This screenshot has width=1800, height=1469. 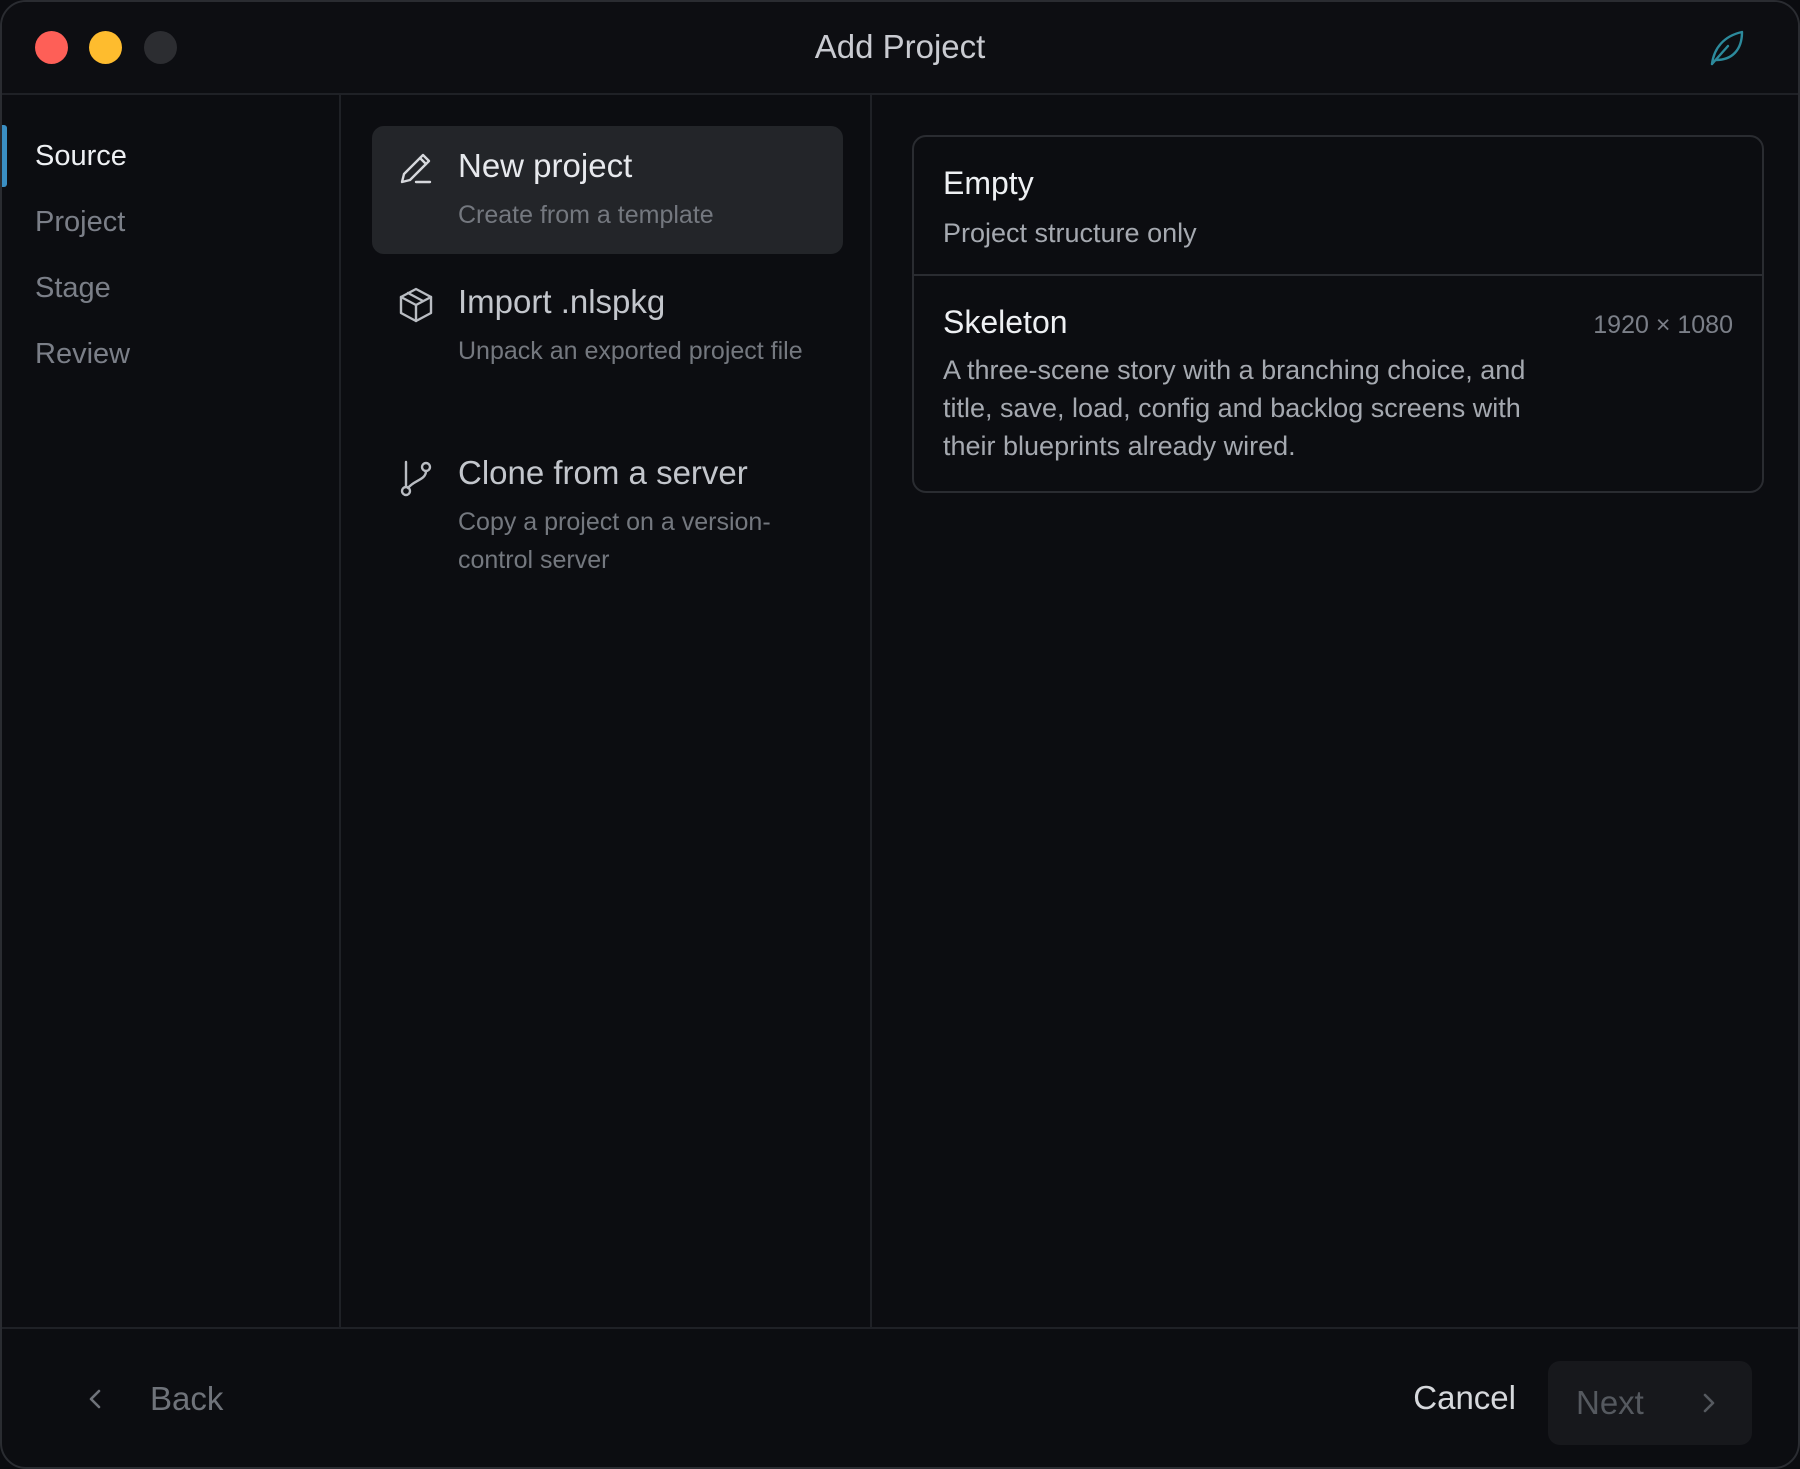 I want to click on template-empty: Empty Project structure only, so click(x=1338, y=206).